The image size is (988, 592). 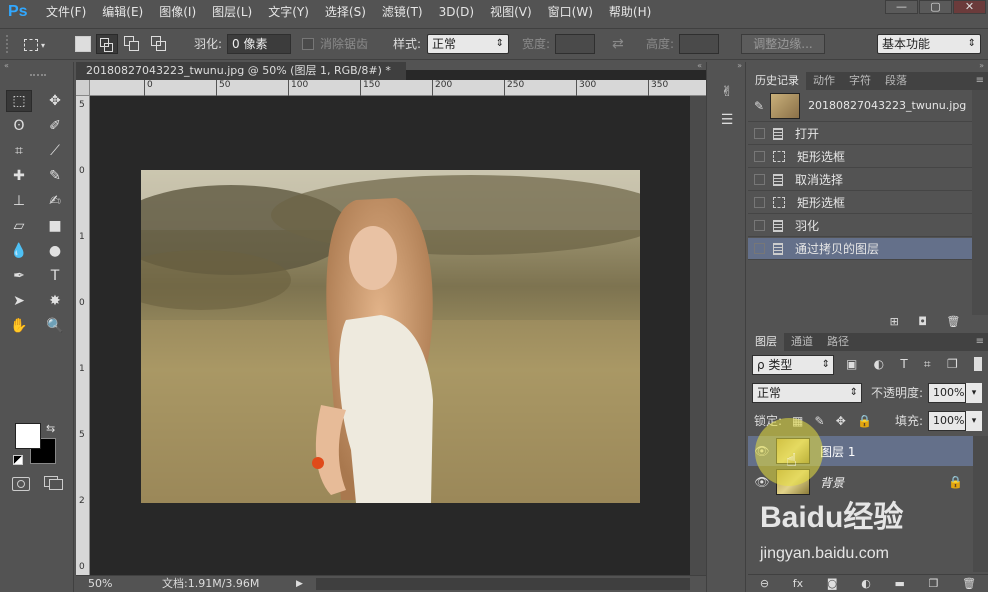 I want to click on menu-item: 图像(I), so click(x=177, y=12).